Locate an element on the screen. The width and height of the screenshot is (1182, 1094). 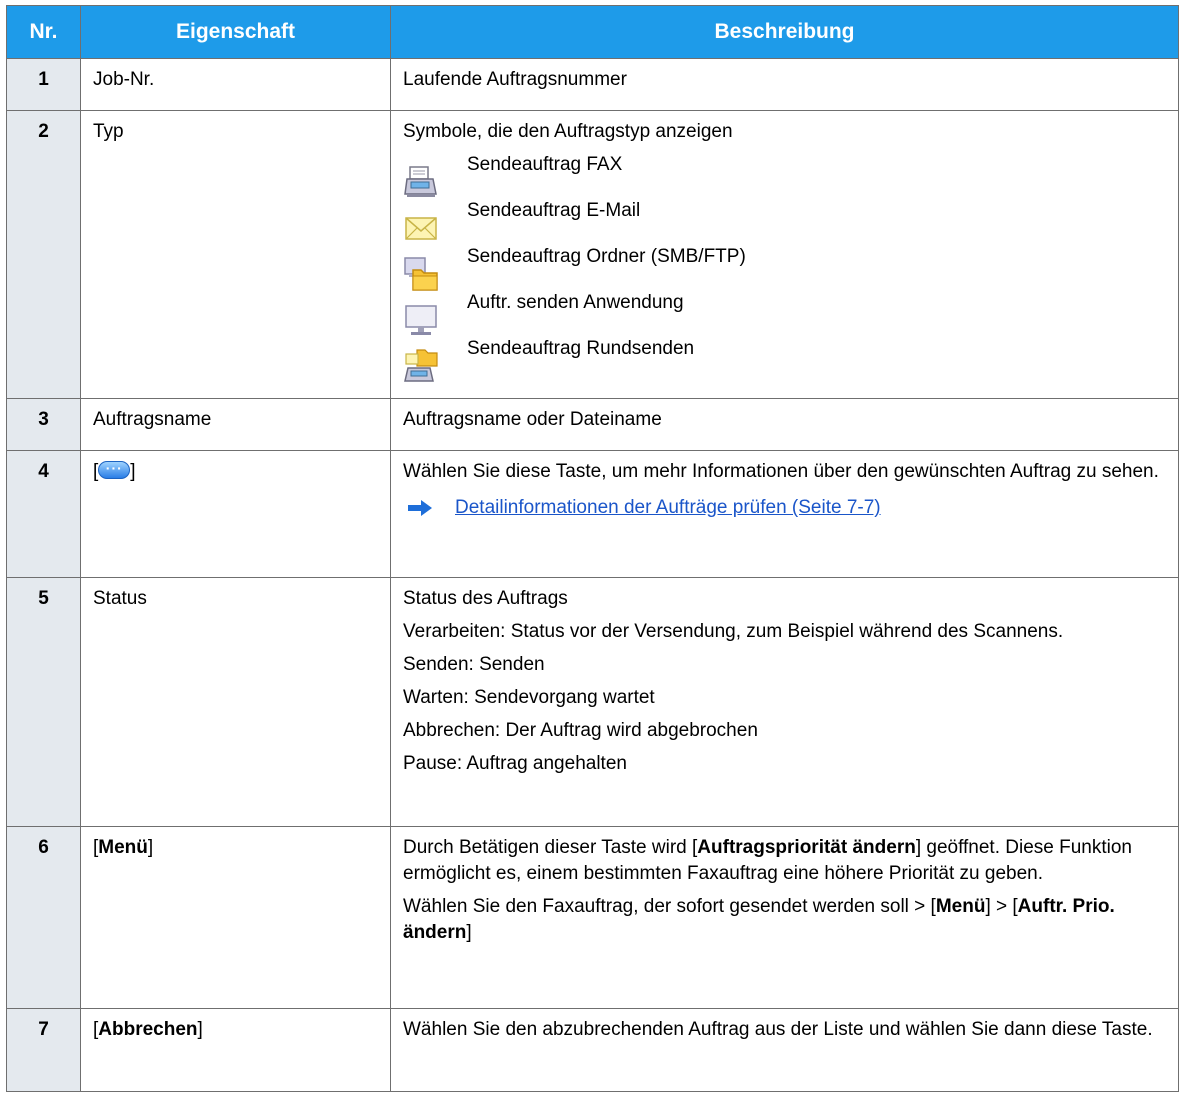
row-description: Auftragsname oder Dateiname is located at coordinates (784, 424).